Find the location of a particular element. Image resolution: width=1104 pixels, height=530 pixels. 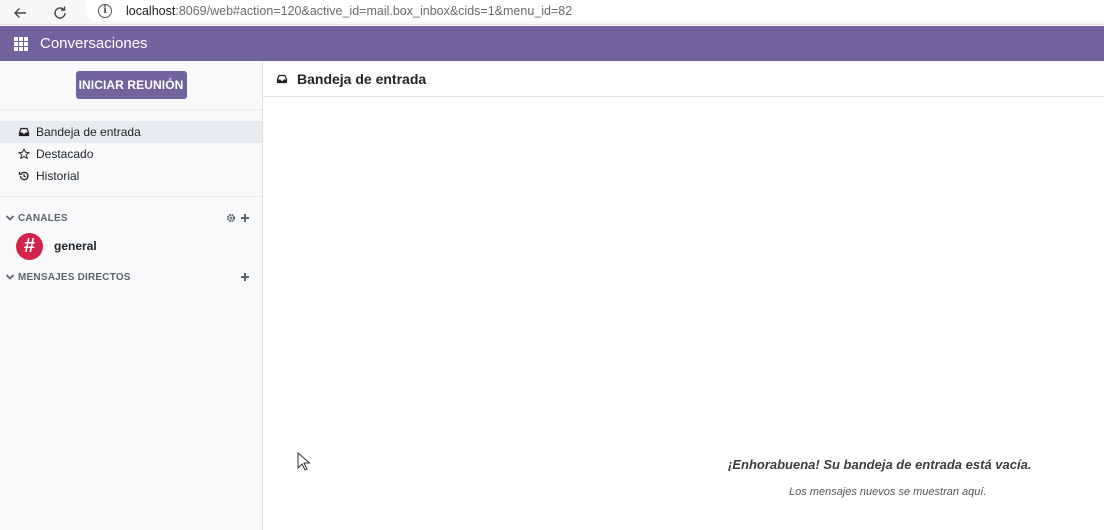

apps-menu-icon is located at coordinates (21, 43).